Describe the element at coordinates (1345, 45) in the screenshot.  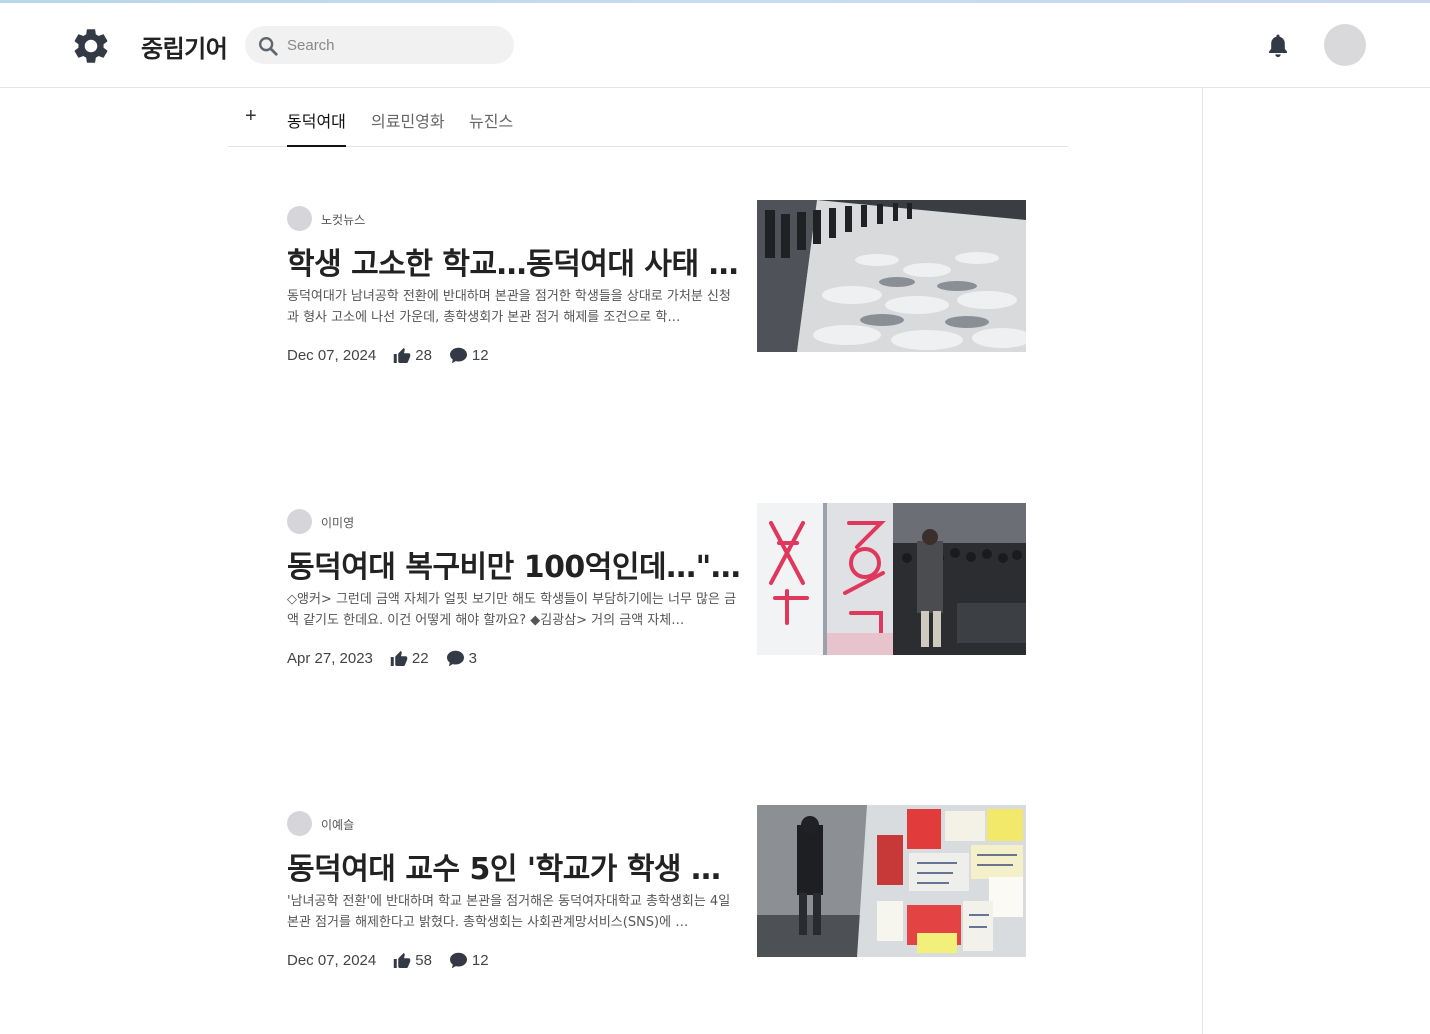
I see `user-avatar` at that location.